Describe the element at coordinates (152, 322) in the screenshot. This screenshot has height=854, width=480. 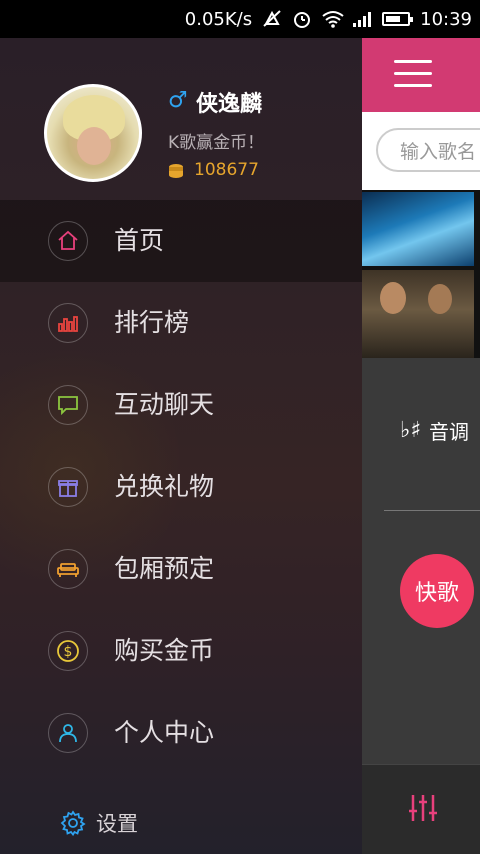
I see `menu-label: 排行榜` at that location.